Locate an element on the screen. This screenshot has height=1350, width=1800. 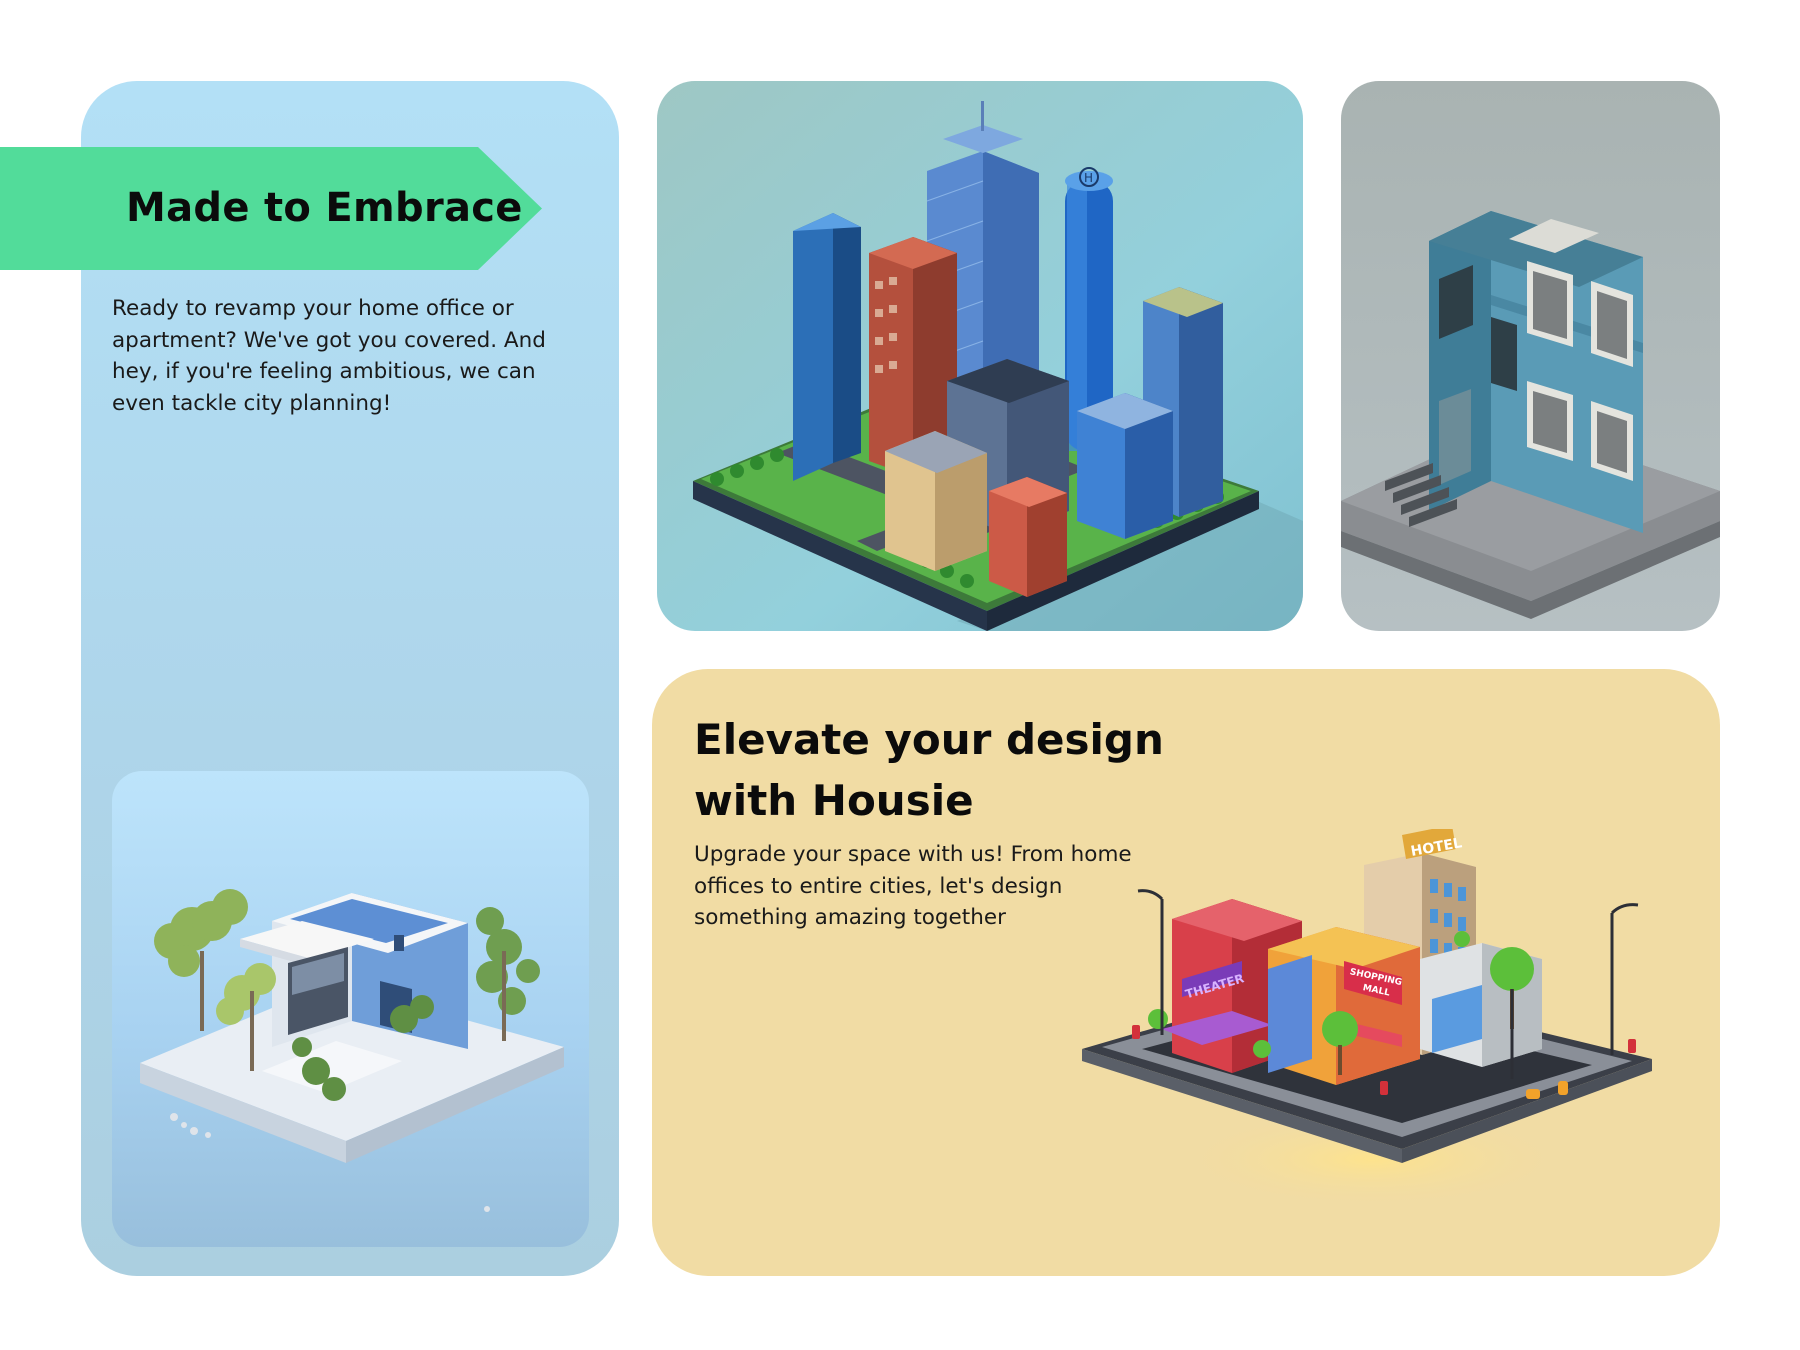
svg-text: H is located at coordinates (1088, 178).